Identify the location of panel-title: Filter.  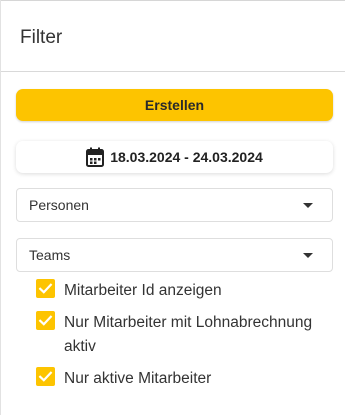
(41, 37).